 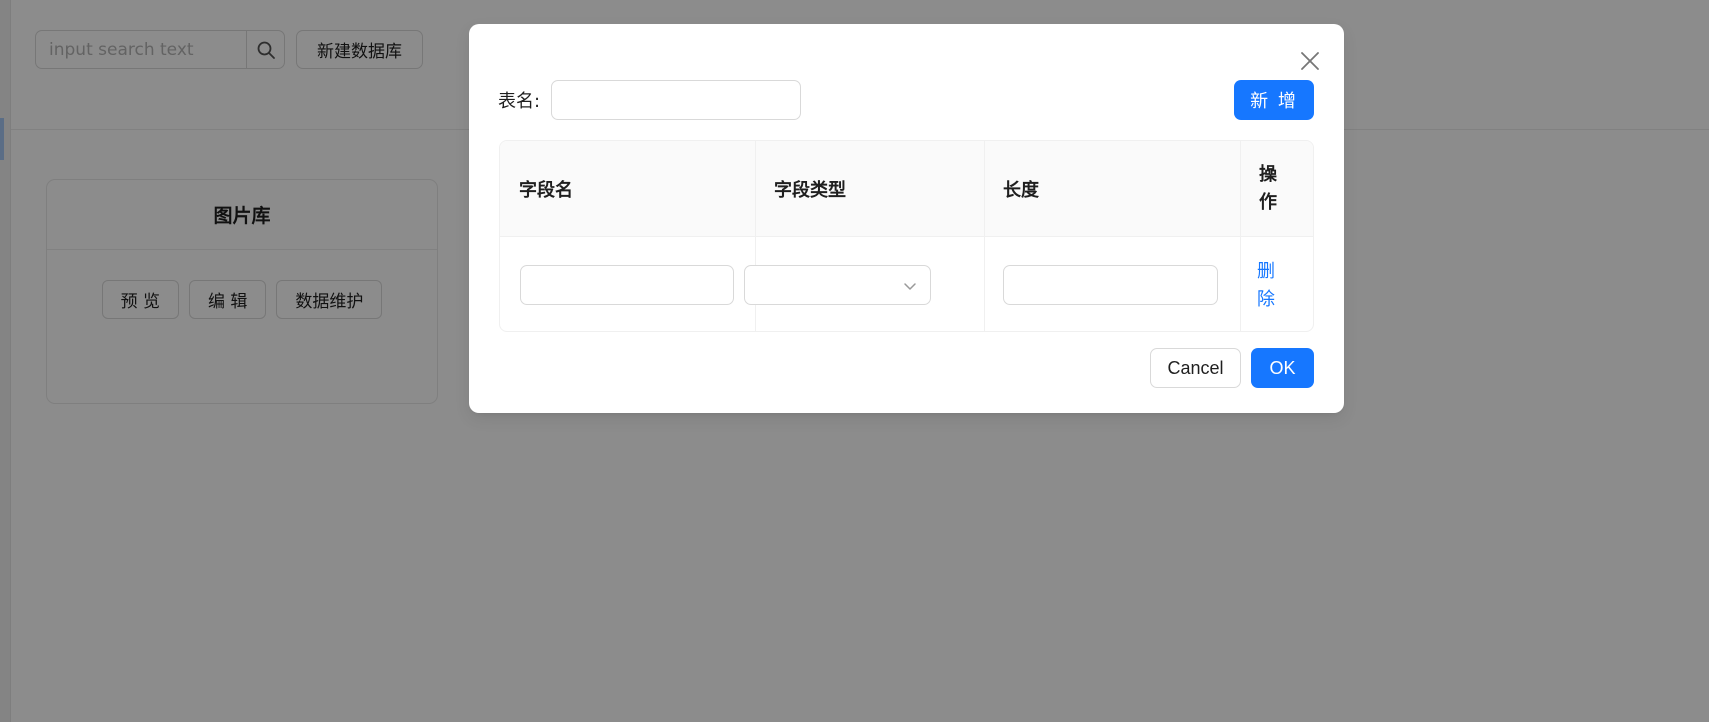 I want to click on modal-close-button, so click(x=1310, y=61).